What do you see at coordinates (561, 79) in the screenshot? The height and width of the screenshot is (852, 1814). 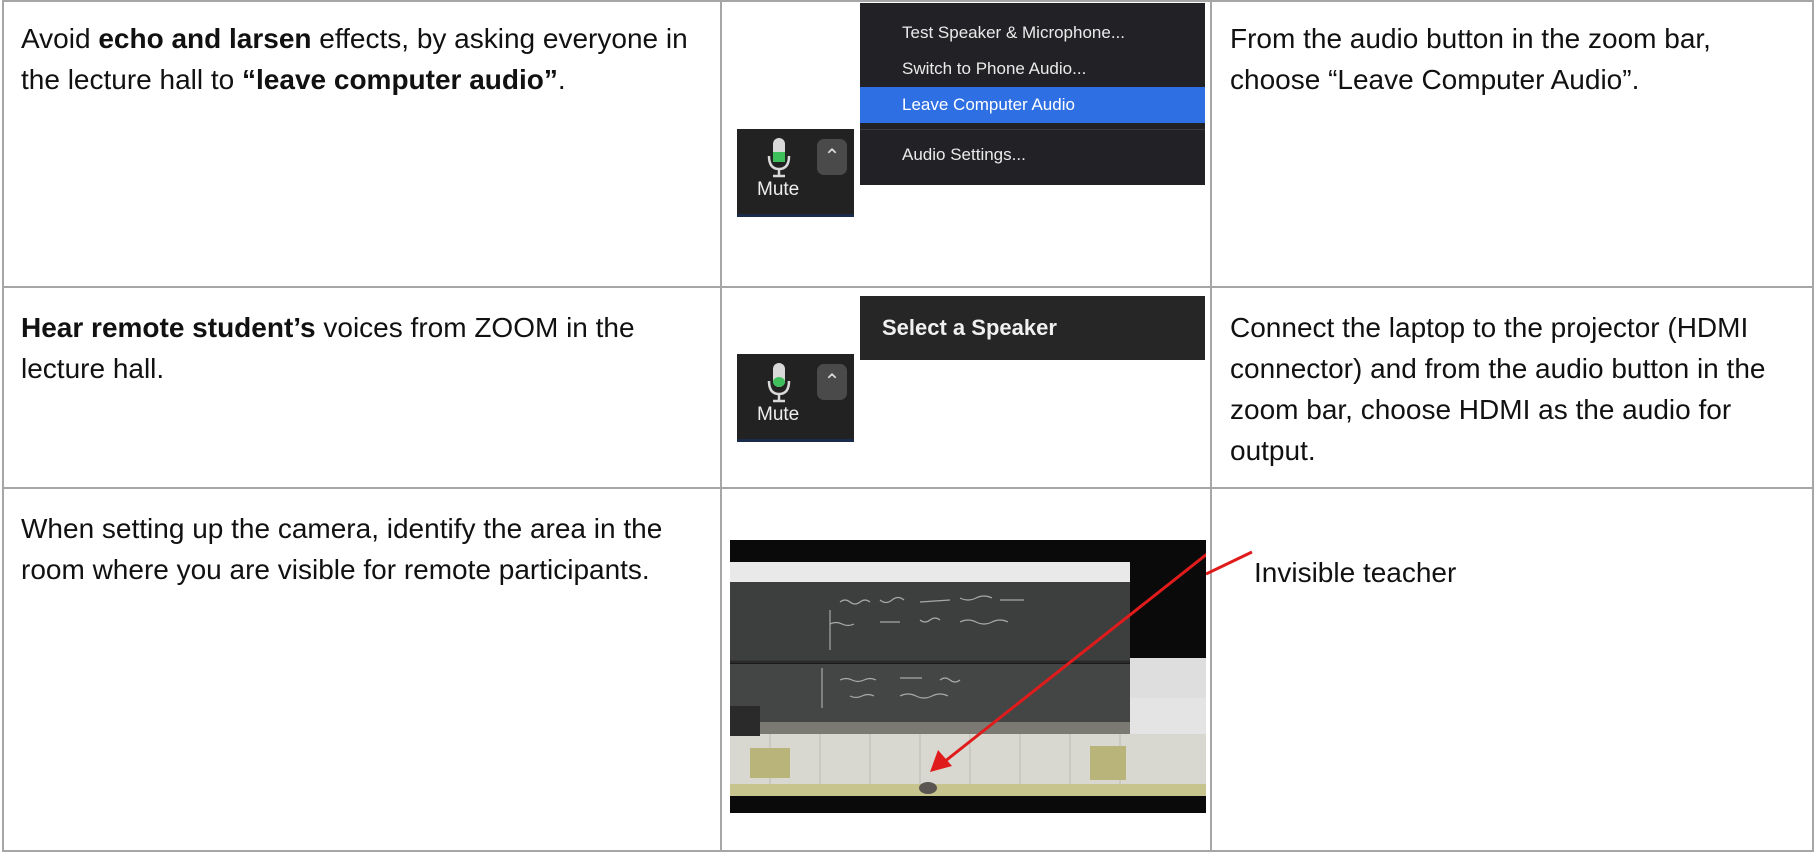 I see `text-segment: .` at bounding box center [561, 79].